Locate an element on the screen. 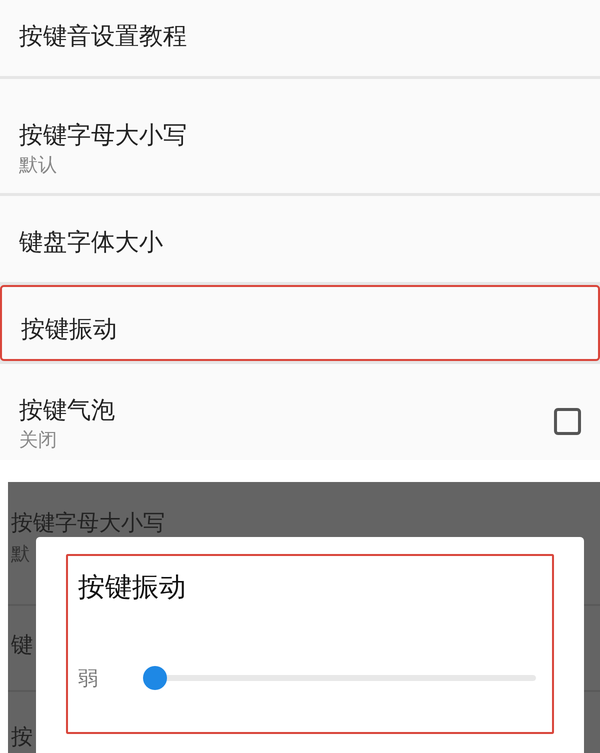 The image size is (600, 753). setting-value: 默认 is located at coordinates (38, 165).